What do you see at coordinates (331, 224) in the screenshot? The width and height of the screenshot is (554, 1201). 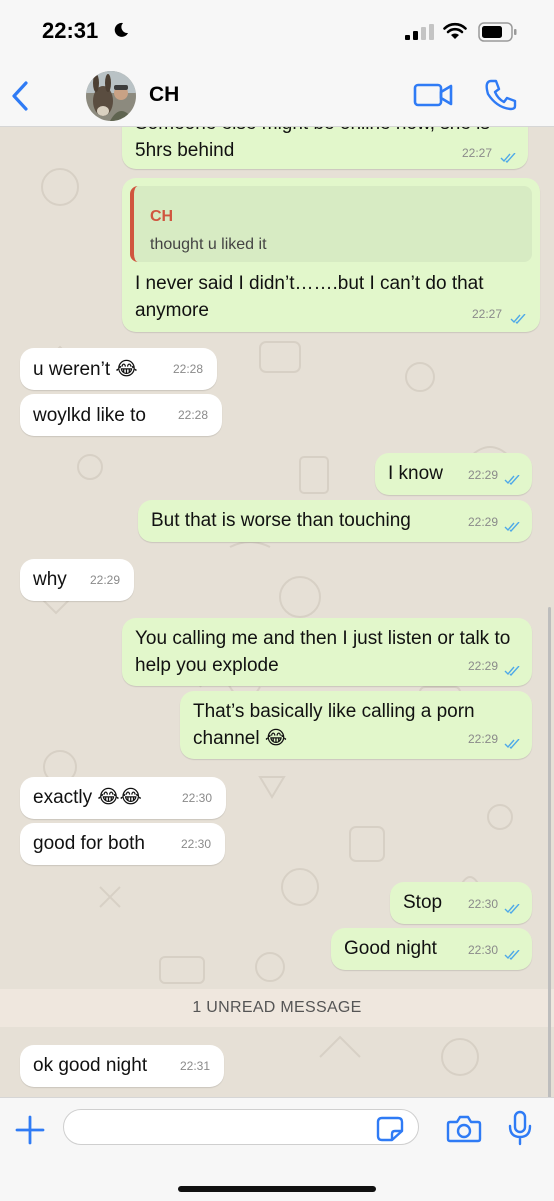 I see `quoted-reply: CH thought u liked it` at bounding box center [331, 224].